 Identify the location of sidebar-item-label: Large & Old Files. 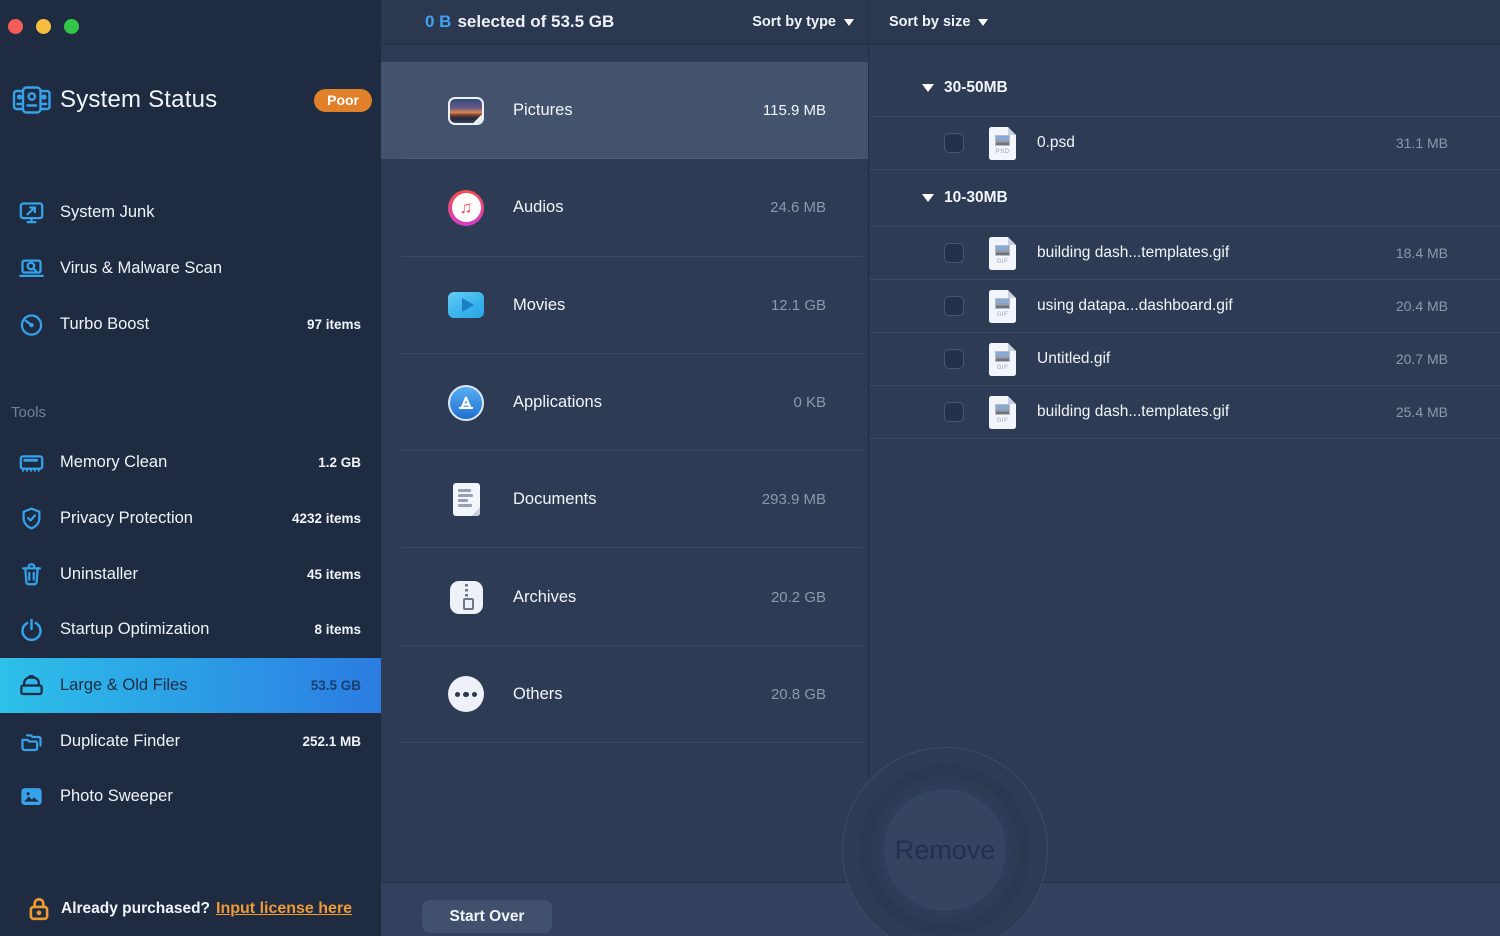
(124, 685).